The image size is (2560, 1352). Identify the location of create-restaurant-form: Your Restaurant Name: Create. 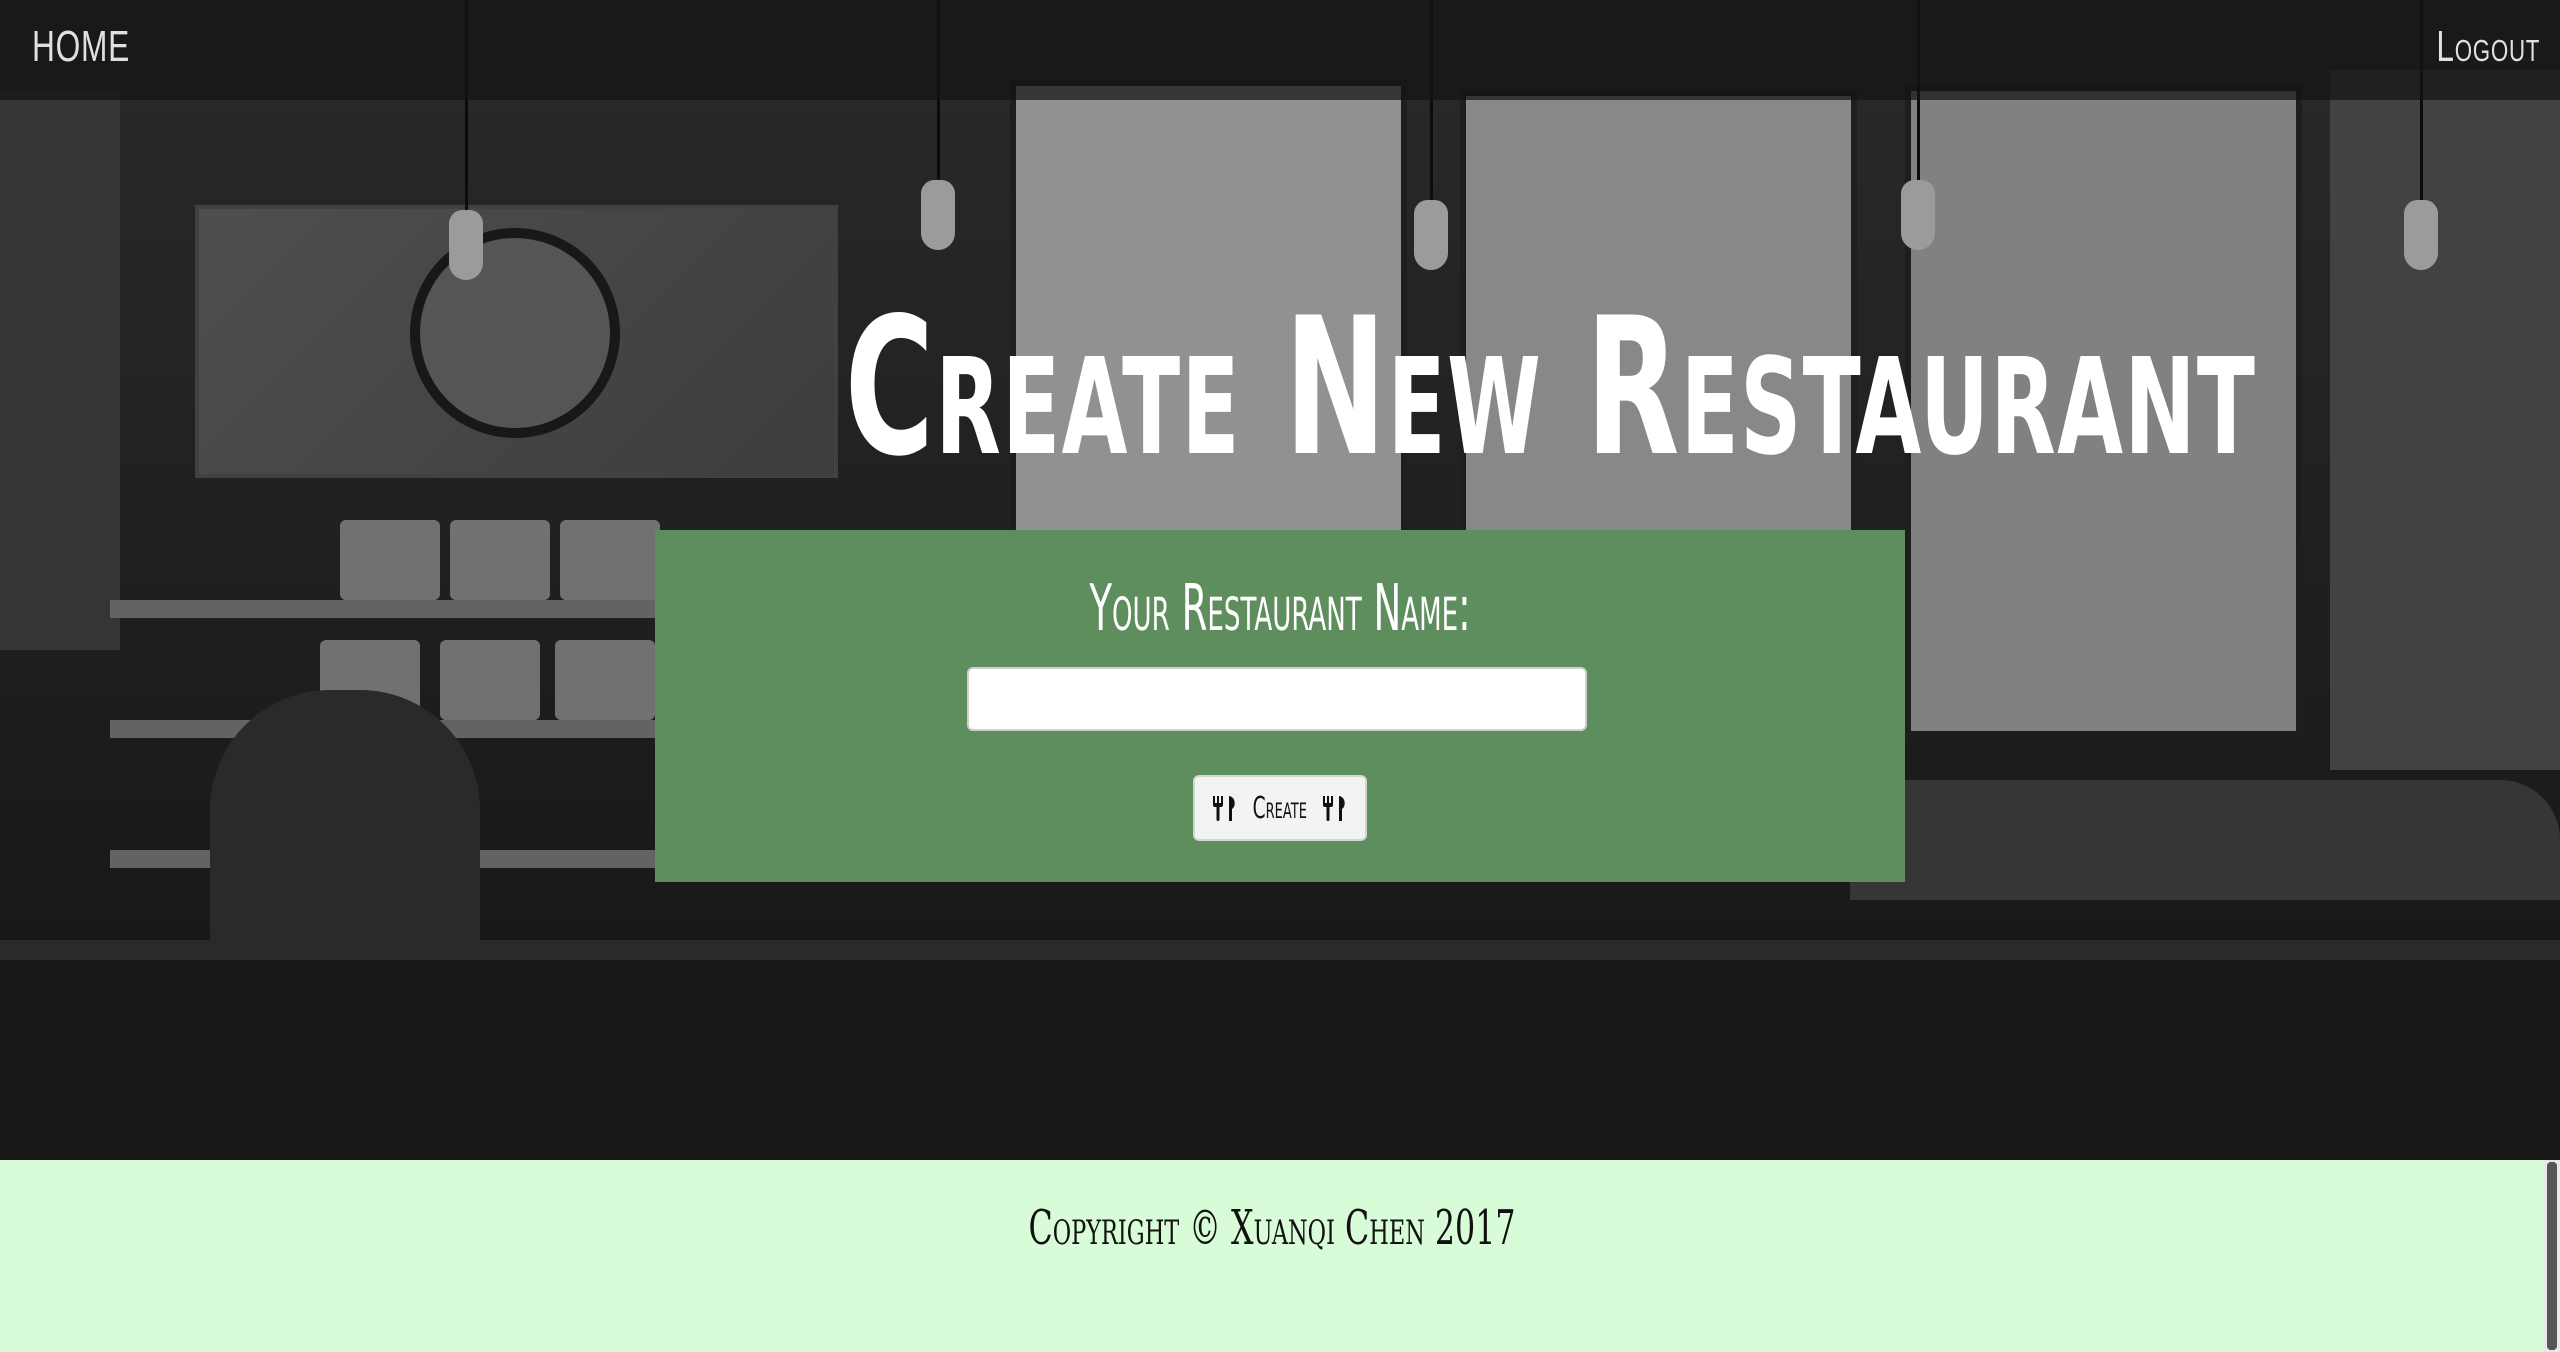
(1280, 706).